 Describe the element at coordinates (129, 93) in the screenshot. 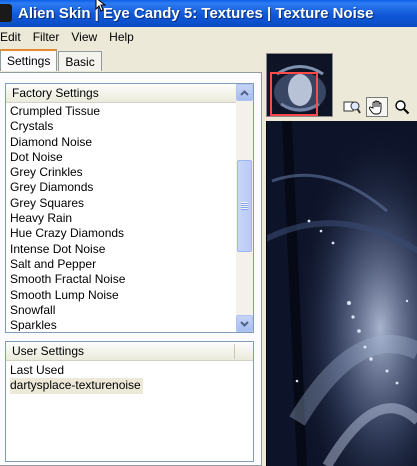

I see `factory-settings-header: Factory Settings` at that location.